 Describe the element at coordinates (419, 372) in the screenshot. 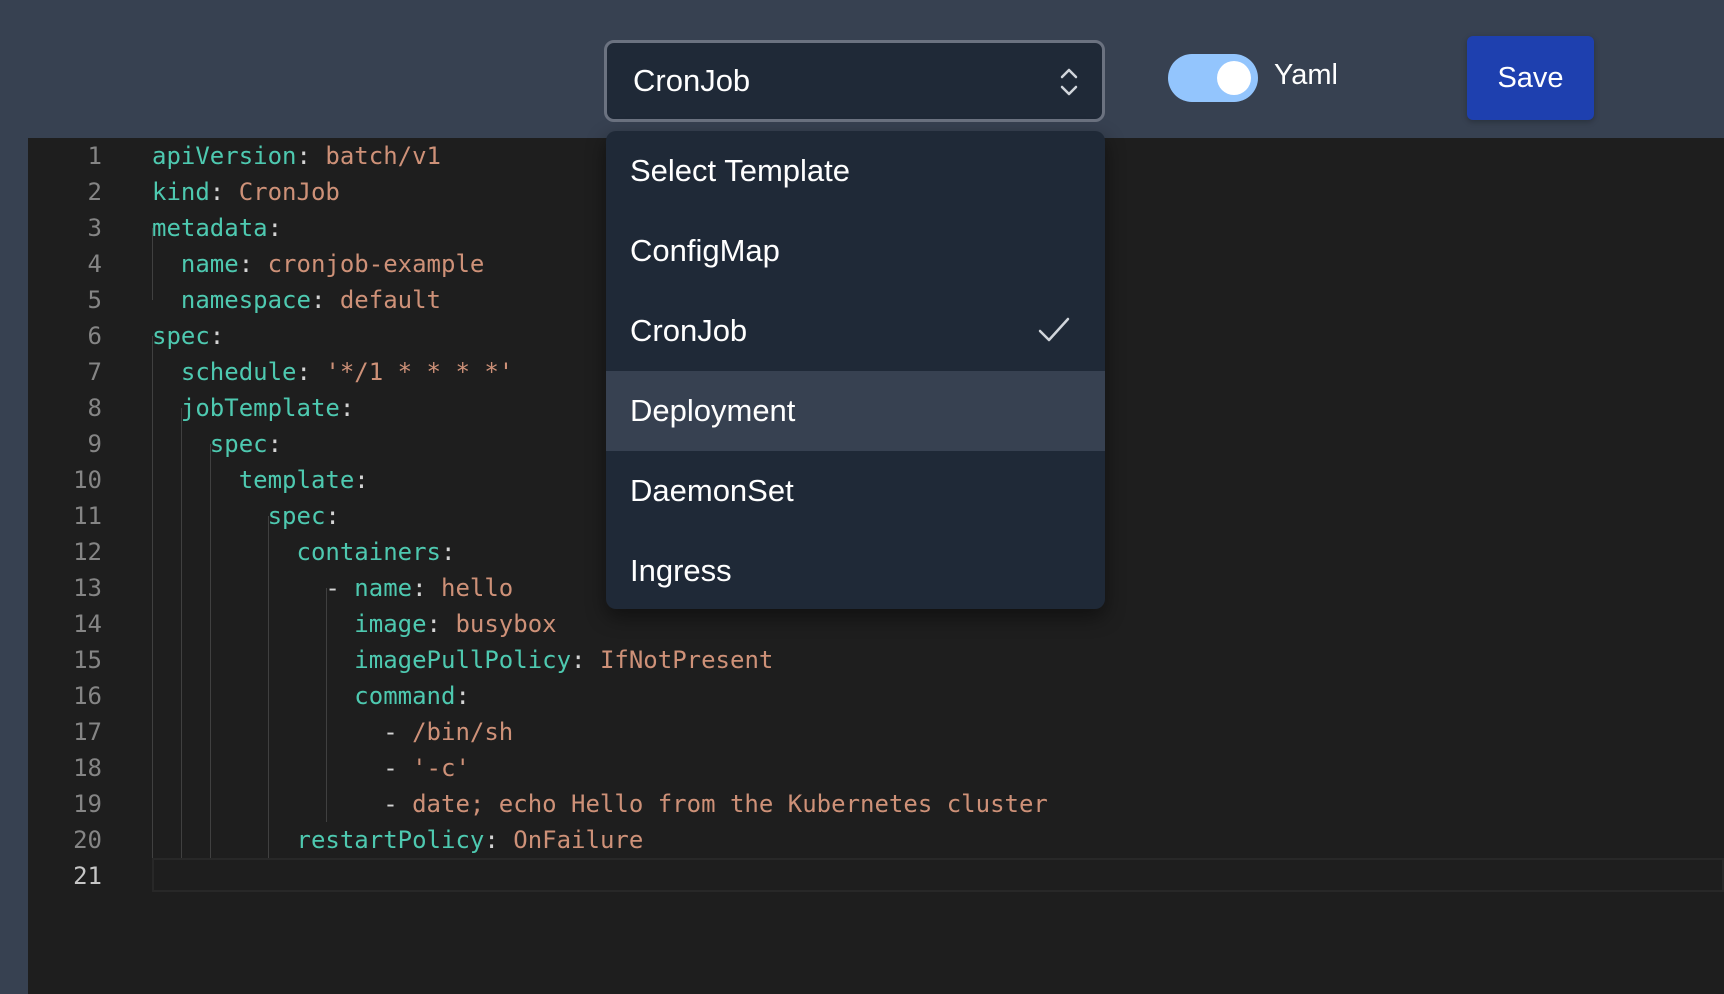

I see `yaml-value: '*/1 * * * *'` at that location.